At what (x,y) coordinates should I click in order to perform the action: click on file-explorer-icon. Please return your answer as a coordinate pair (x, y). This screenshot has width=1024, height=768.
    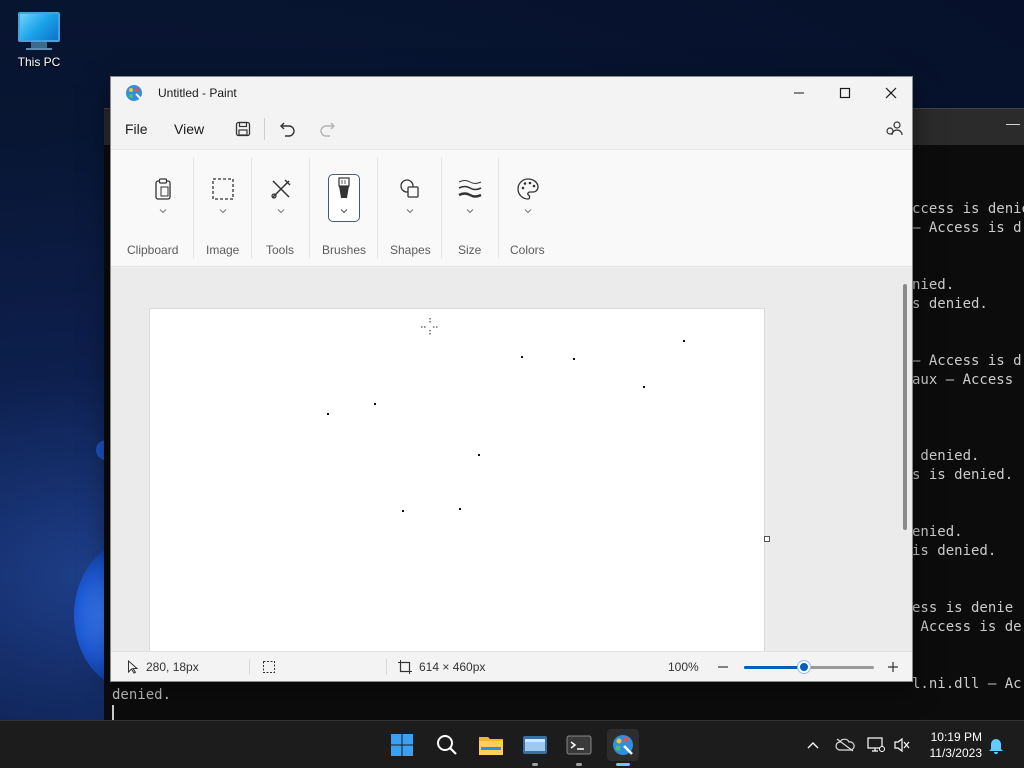
    Looking at the image, I should click on (491, 746).